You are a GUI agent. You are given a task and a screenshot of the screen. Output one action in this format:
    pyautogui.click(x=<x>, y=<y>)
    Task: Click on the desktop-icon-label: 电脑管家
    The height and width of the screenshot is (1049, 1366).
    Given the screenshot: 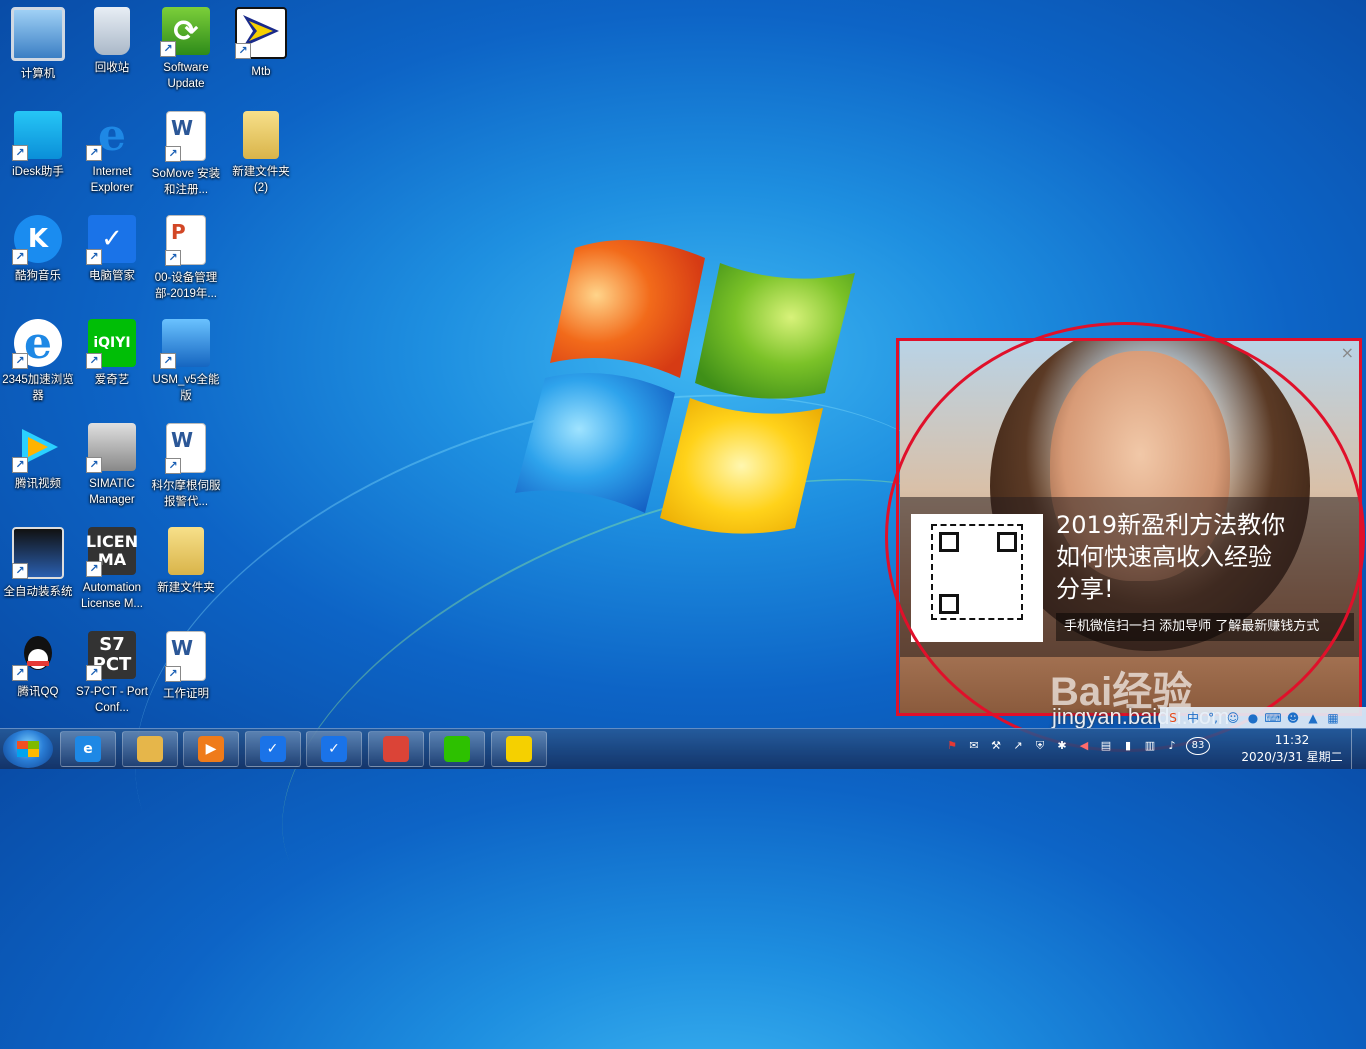 What is the action you would take?
    pyautogui.click(x=112, y=276)
    